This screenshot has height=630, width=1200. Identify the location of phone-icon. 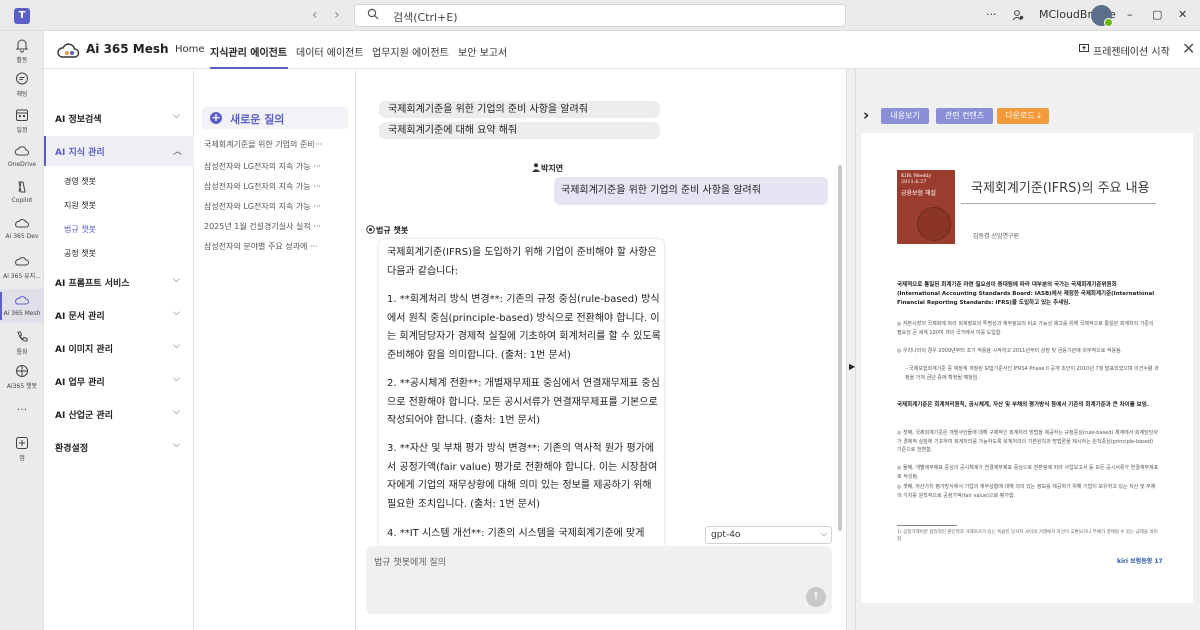
(22, 336).